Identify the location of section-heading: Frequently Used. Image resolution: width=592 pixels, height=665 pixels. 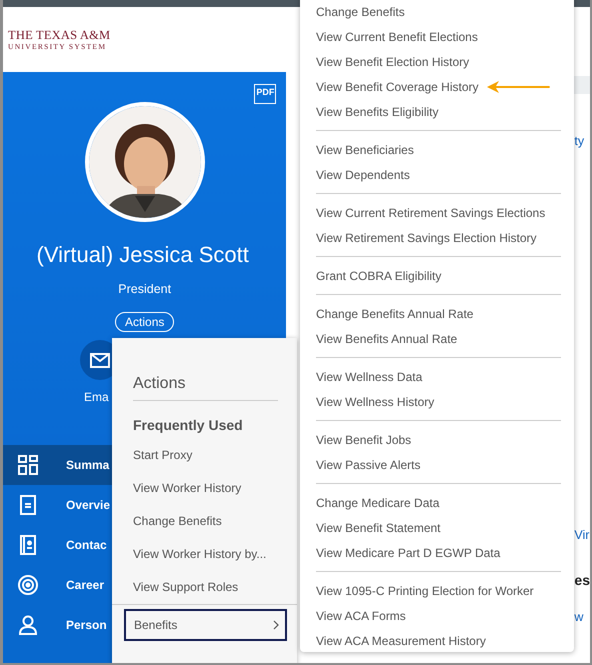
(188, 425).